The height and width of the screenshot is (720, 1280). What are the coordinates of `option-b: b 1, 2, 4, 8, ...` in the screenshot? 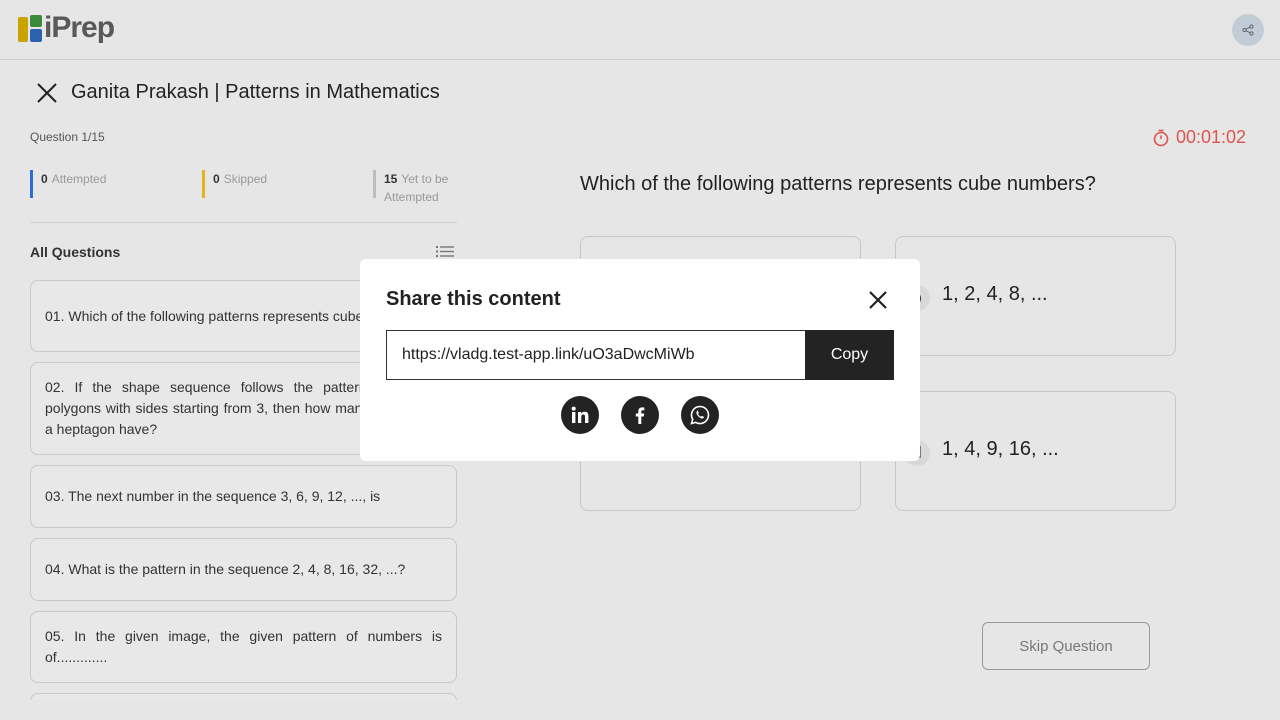 It's located at (1035, 296).